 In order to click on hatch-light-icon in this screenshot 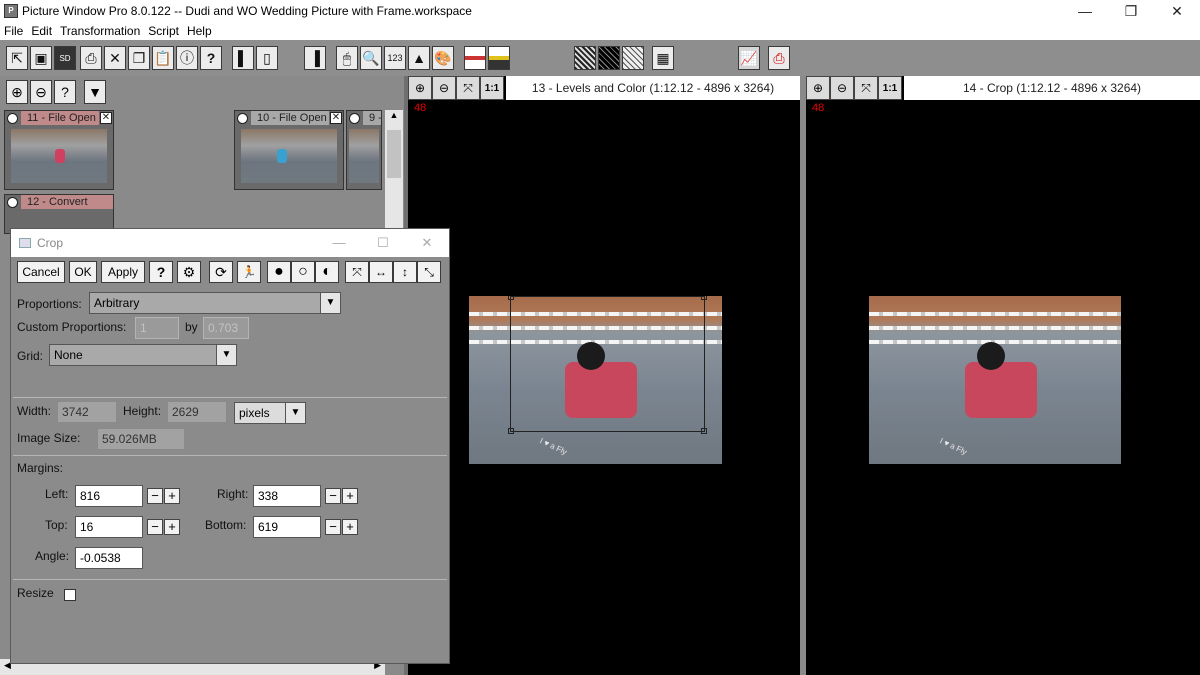, I will do `click(633, 58)`.